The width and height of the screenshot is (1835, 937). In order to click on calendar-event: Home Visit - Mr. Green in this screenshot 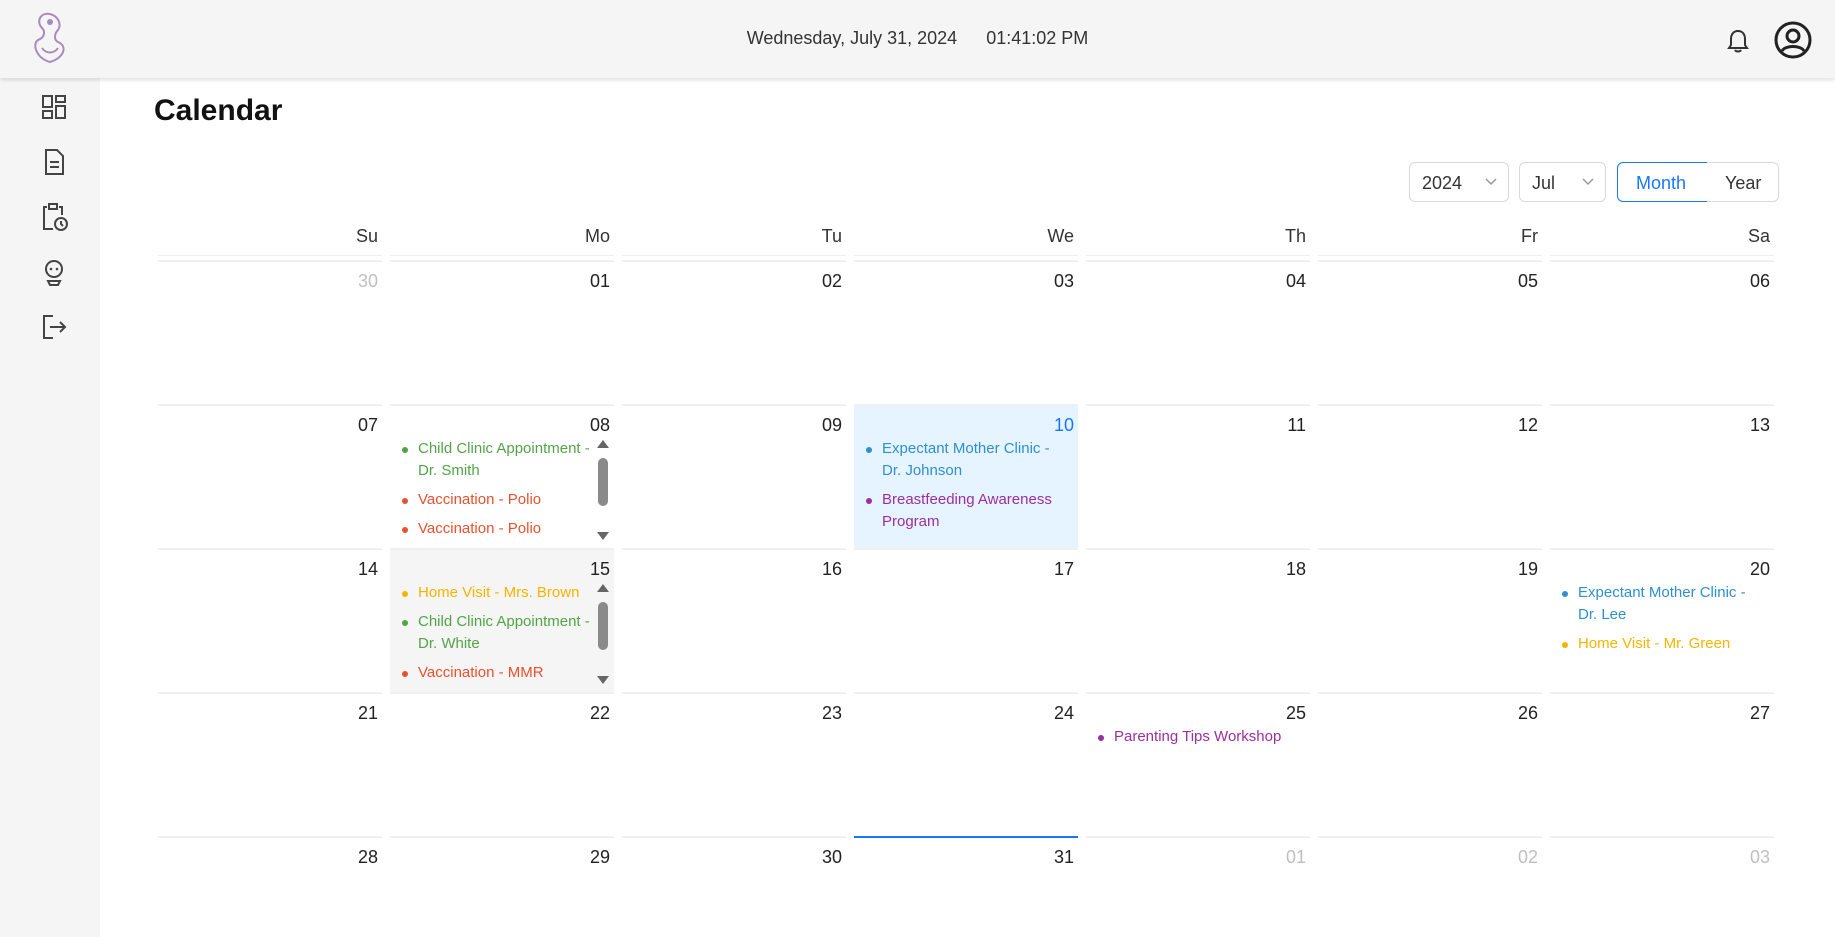, I will do `click(1653, 644)`.